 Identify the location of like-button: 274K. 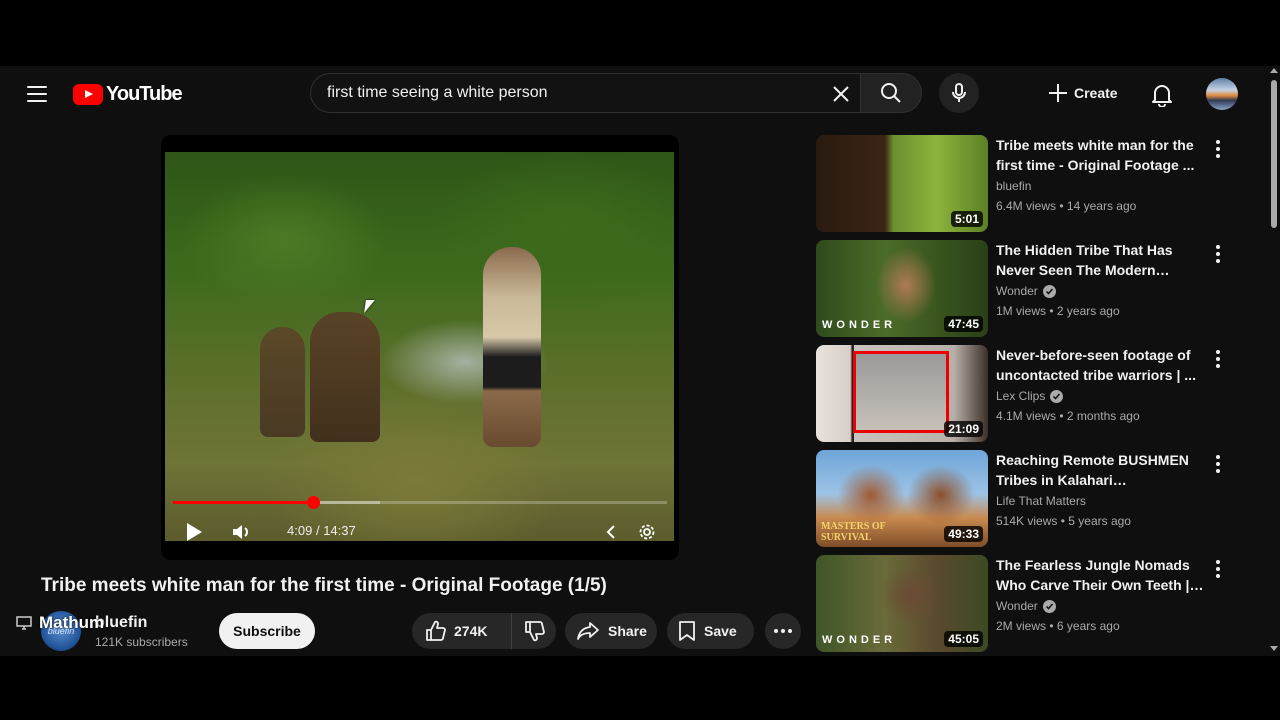
(462, 631).